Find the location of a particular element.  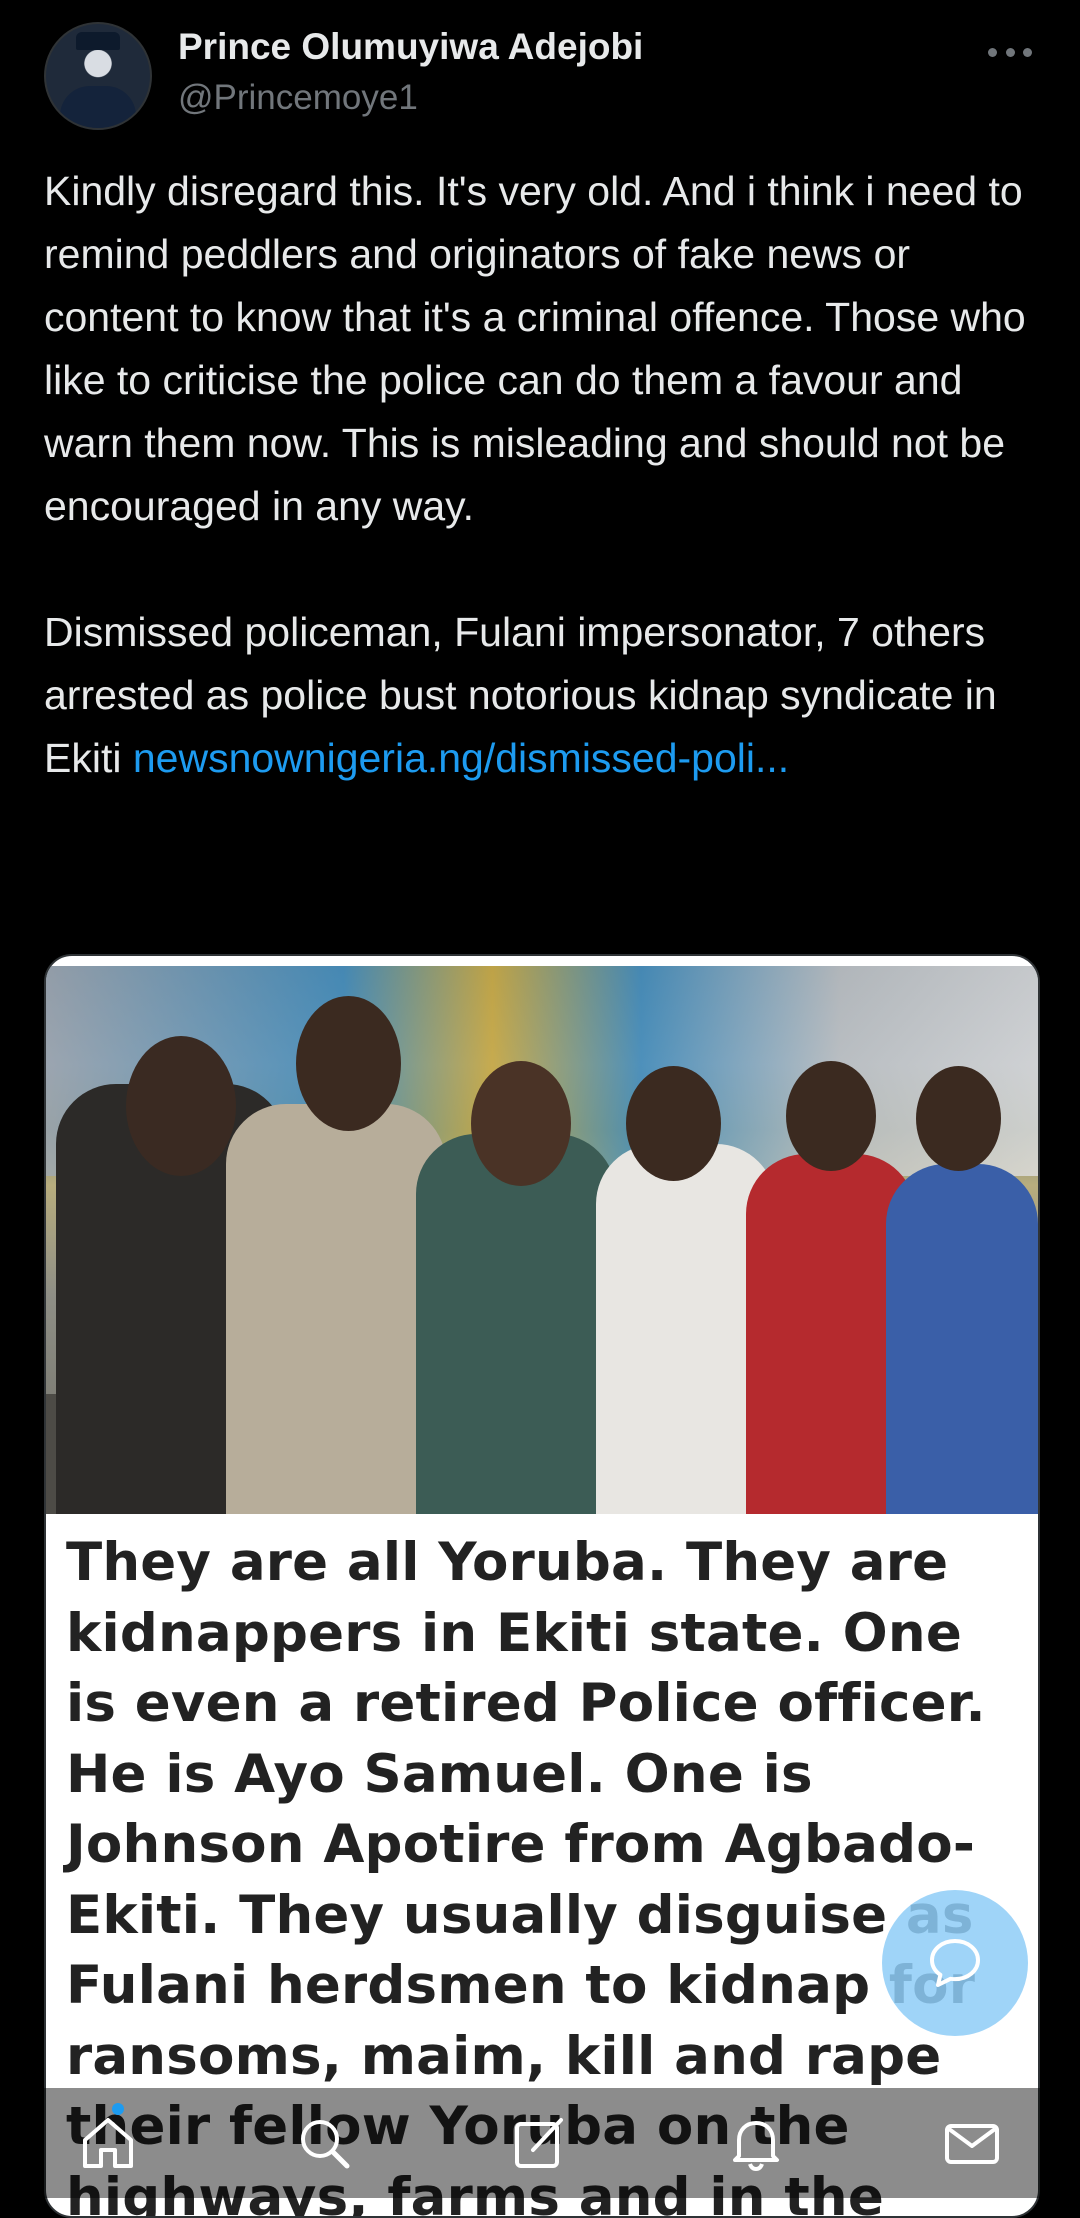

more-options-icon is located at coordinates (1010, 52).